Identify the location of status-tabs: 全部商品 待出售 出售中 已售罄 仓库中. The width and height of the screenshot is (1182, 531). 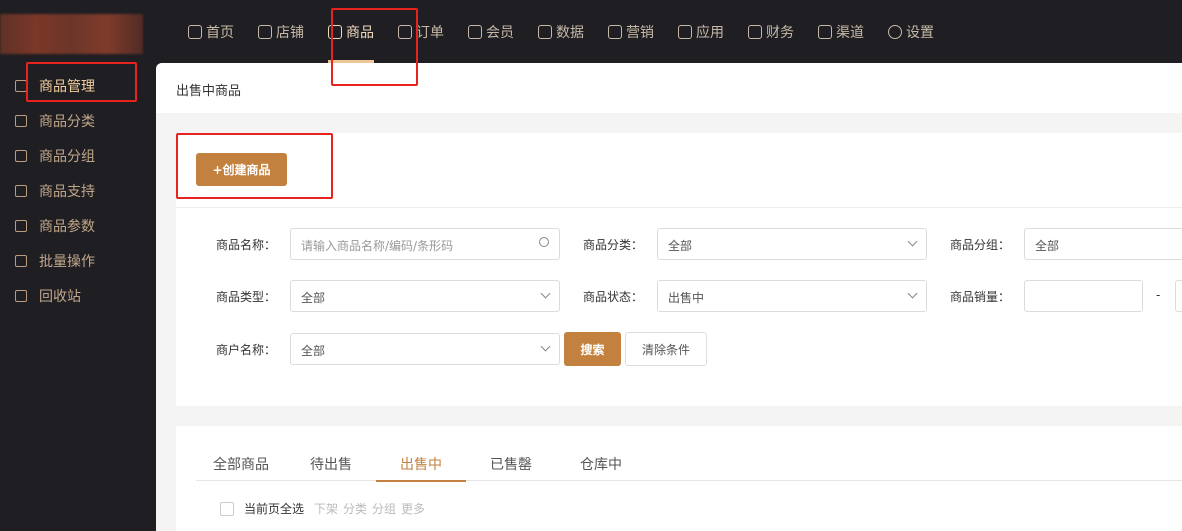
(689, 468).